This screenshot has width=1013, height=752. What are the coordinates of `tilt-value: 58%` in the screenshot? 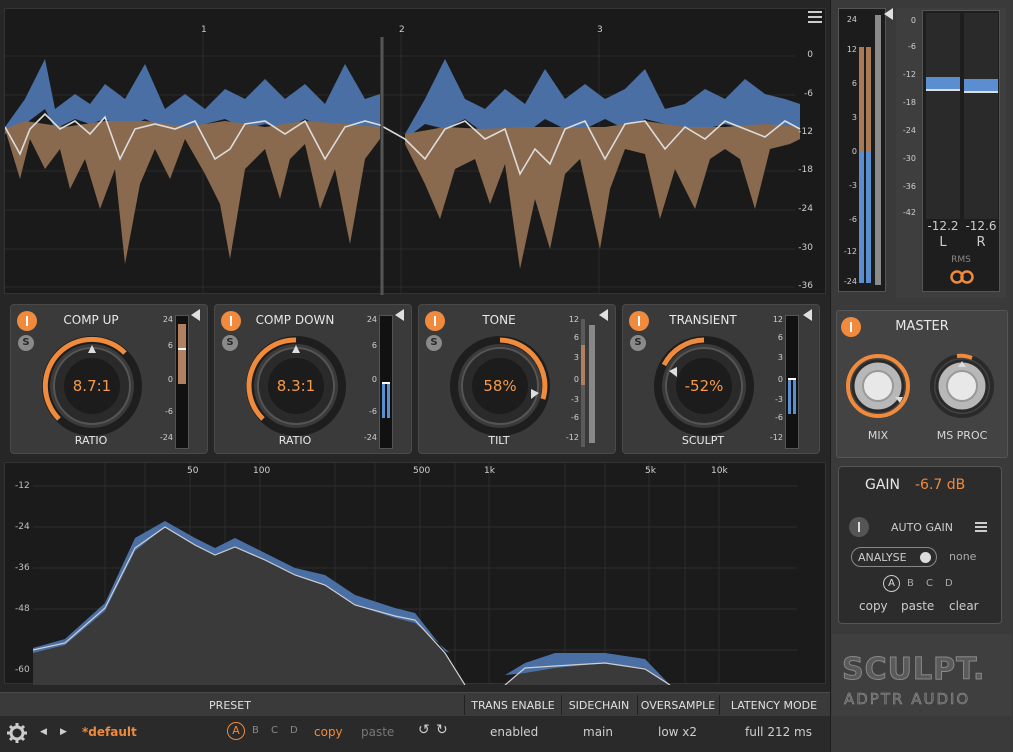 It's located at (500, 386).